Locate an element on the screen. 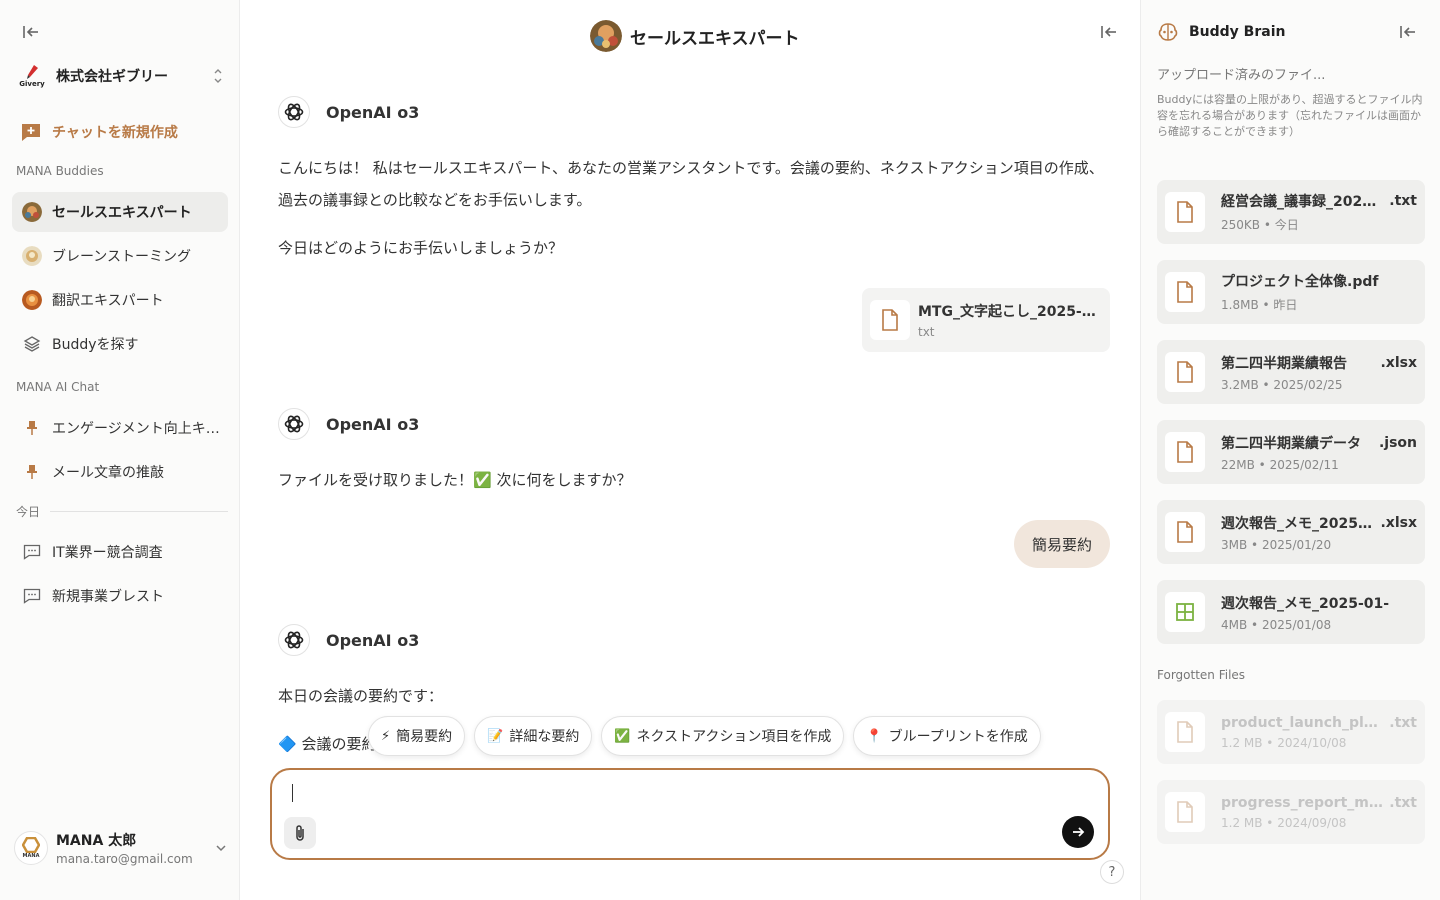 The width and height of the screenshot is (1440, 900). sidebar-item-pinned-engagement: エンゲージメント向上キャンペーン is located at coordinates (120, 428).